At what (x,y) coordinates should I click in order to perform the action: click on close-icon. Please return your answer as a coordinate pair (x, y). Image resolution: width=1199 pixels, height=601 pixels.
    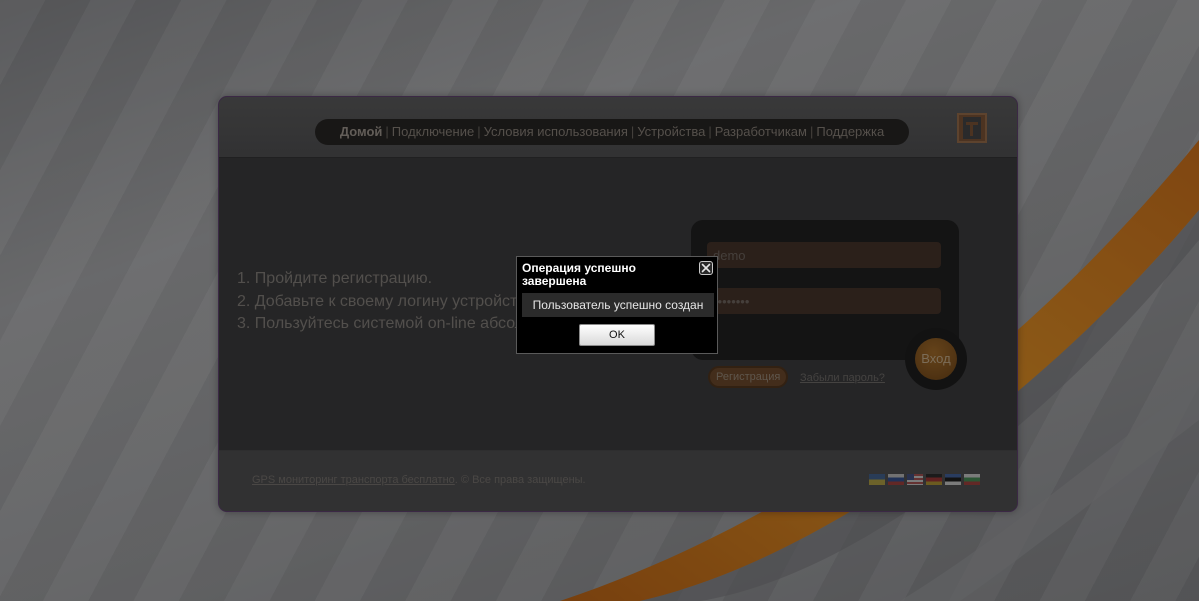
    Looking at the image, I should click on (706, 268).